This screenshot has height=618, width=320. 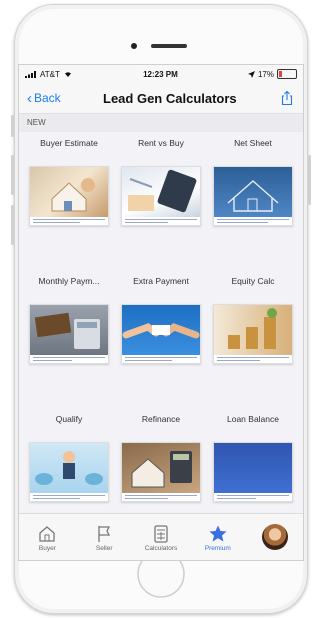 I want to click on volume-up-button, so click(x=12, y=175).